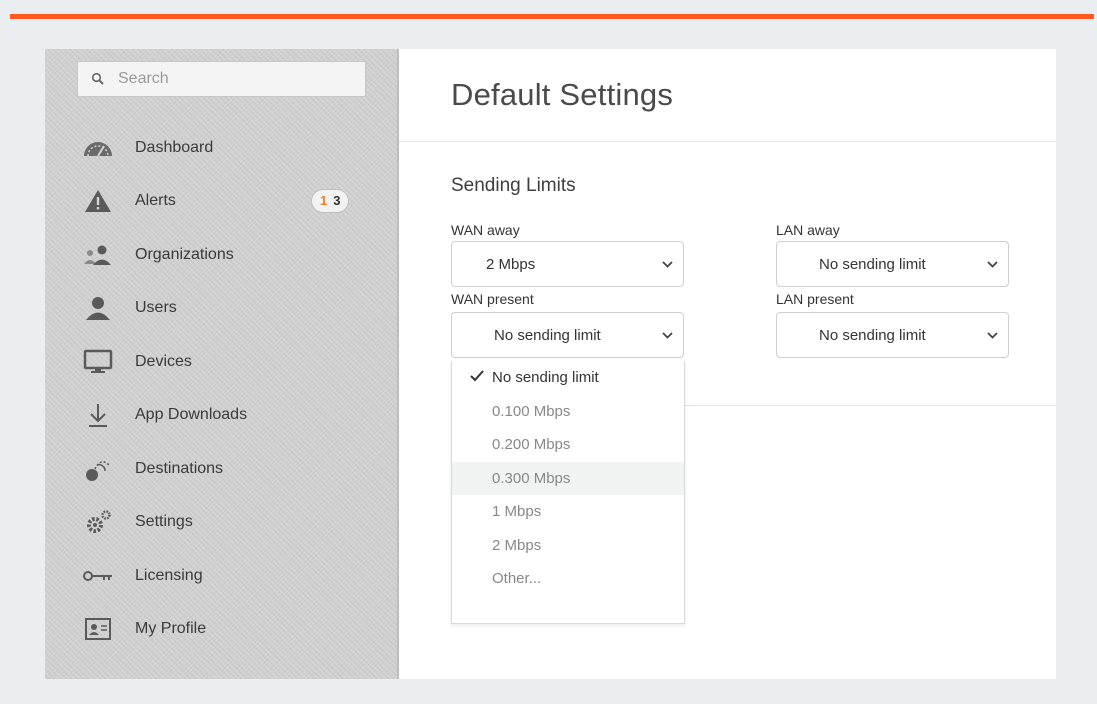  What do you see at coordinates (174, 147) in the screenshot?
I see `sidebar-item-label: Dashboard` at bounding box center [174, 147].